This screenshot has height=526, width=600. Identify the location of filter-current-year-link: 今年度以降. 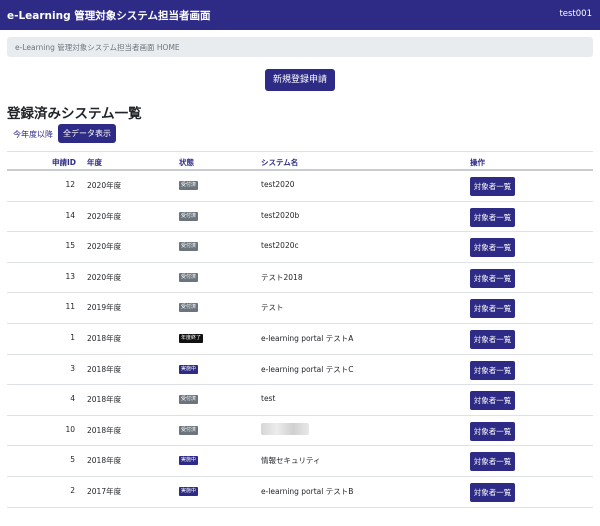
(33, 134).